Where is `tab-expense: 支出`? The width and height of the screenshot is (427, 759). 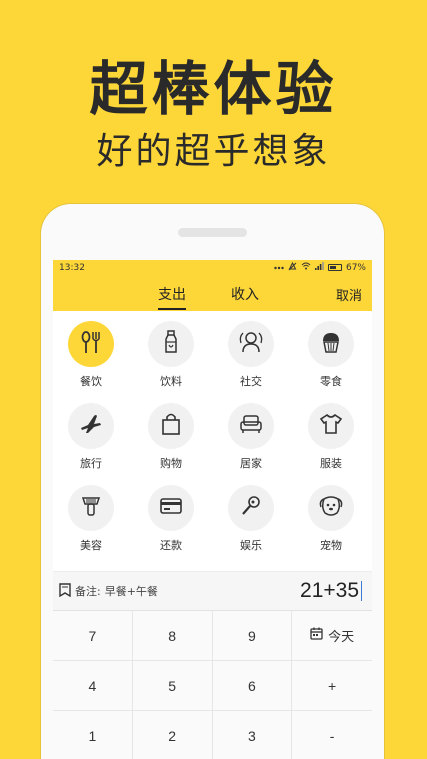
tab-expense: 支出 is located at coordinates (172, 297).